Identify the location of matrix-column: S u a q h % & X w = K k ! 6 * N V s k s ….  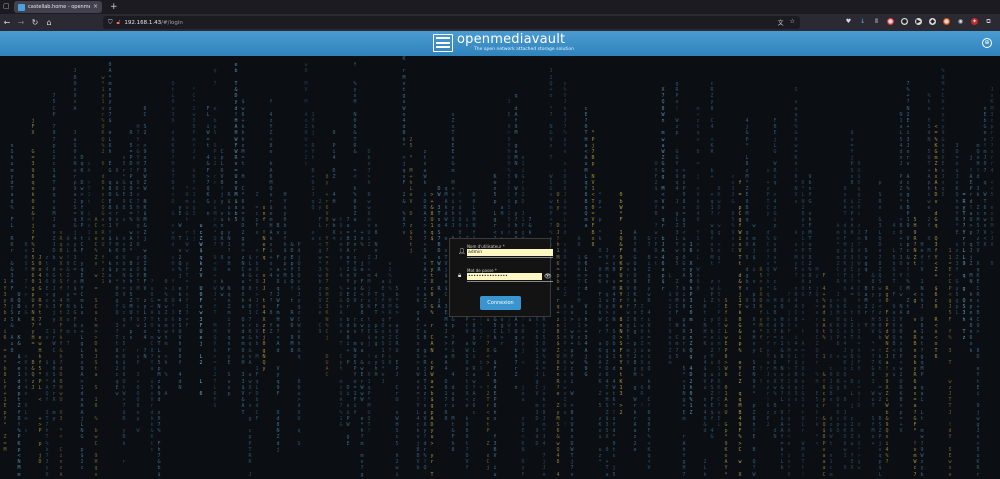
(796, 245).